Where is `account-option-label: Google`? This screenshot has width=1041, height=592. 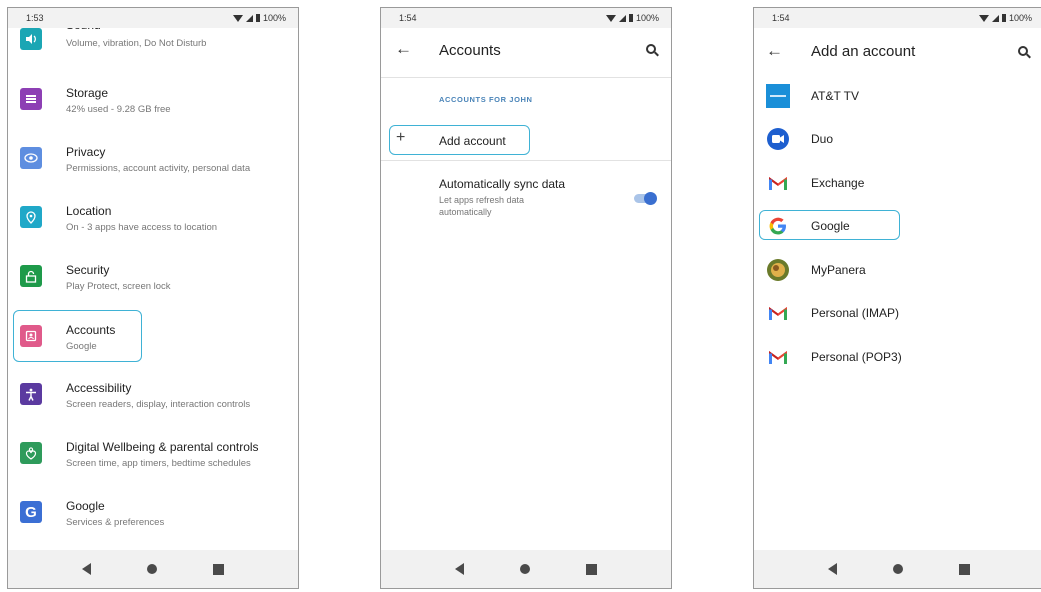
account-option-label: Google is located at coordinates (830, 226).